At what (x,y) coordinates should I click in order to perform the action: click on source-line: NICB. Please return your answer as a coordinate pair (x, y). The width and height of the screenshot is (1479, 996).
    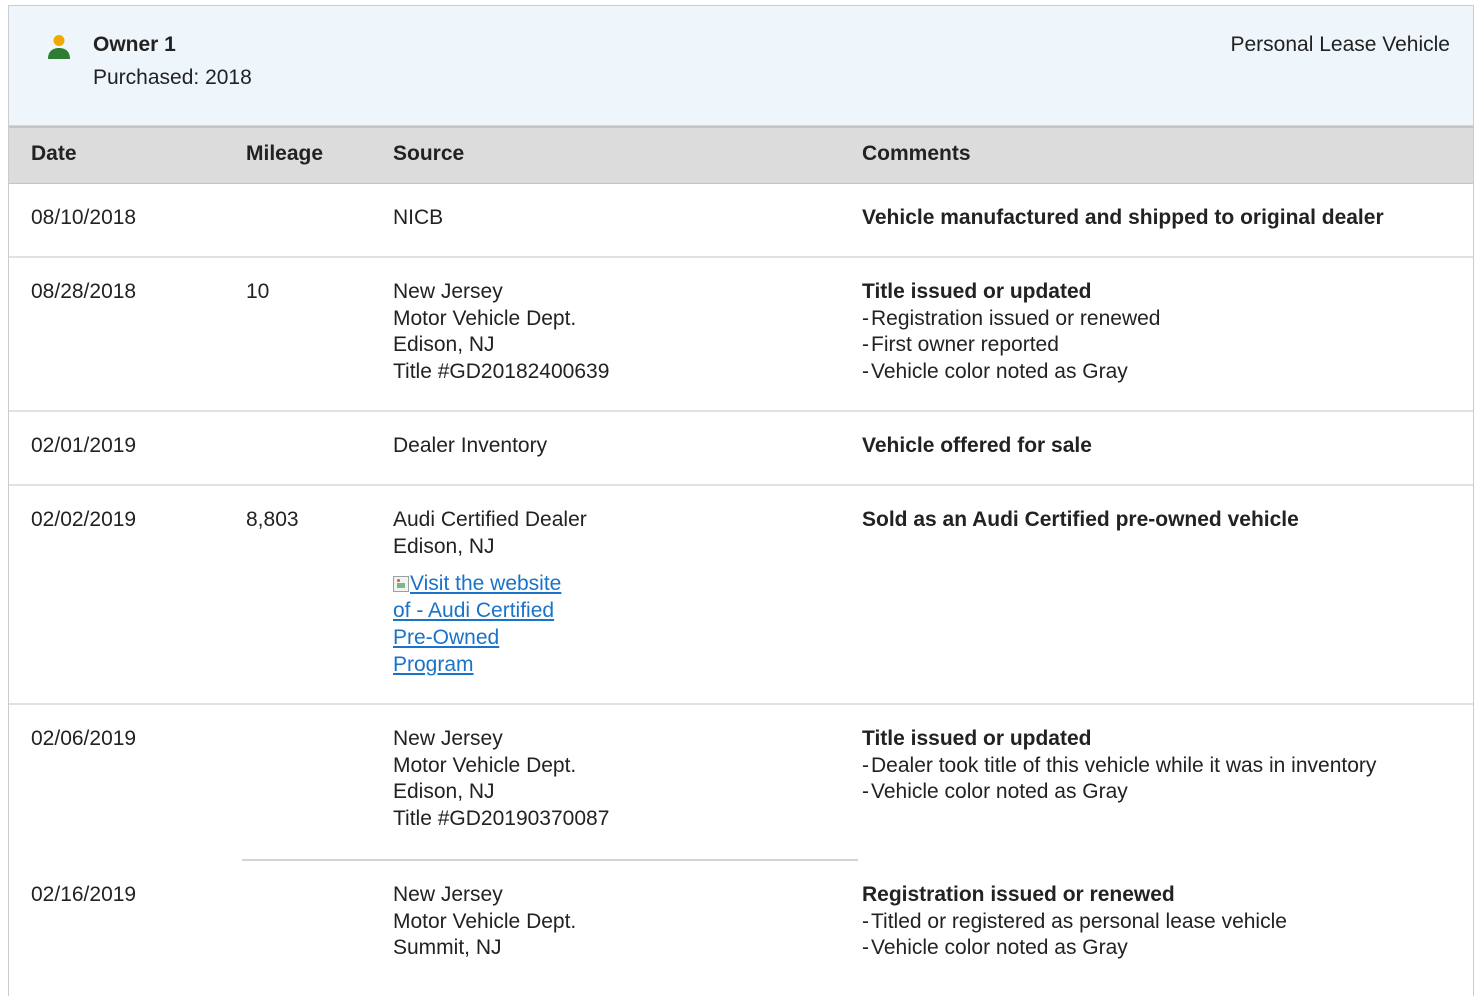
    Looking at the image, I should click on (418, 217).